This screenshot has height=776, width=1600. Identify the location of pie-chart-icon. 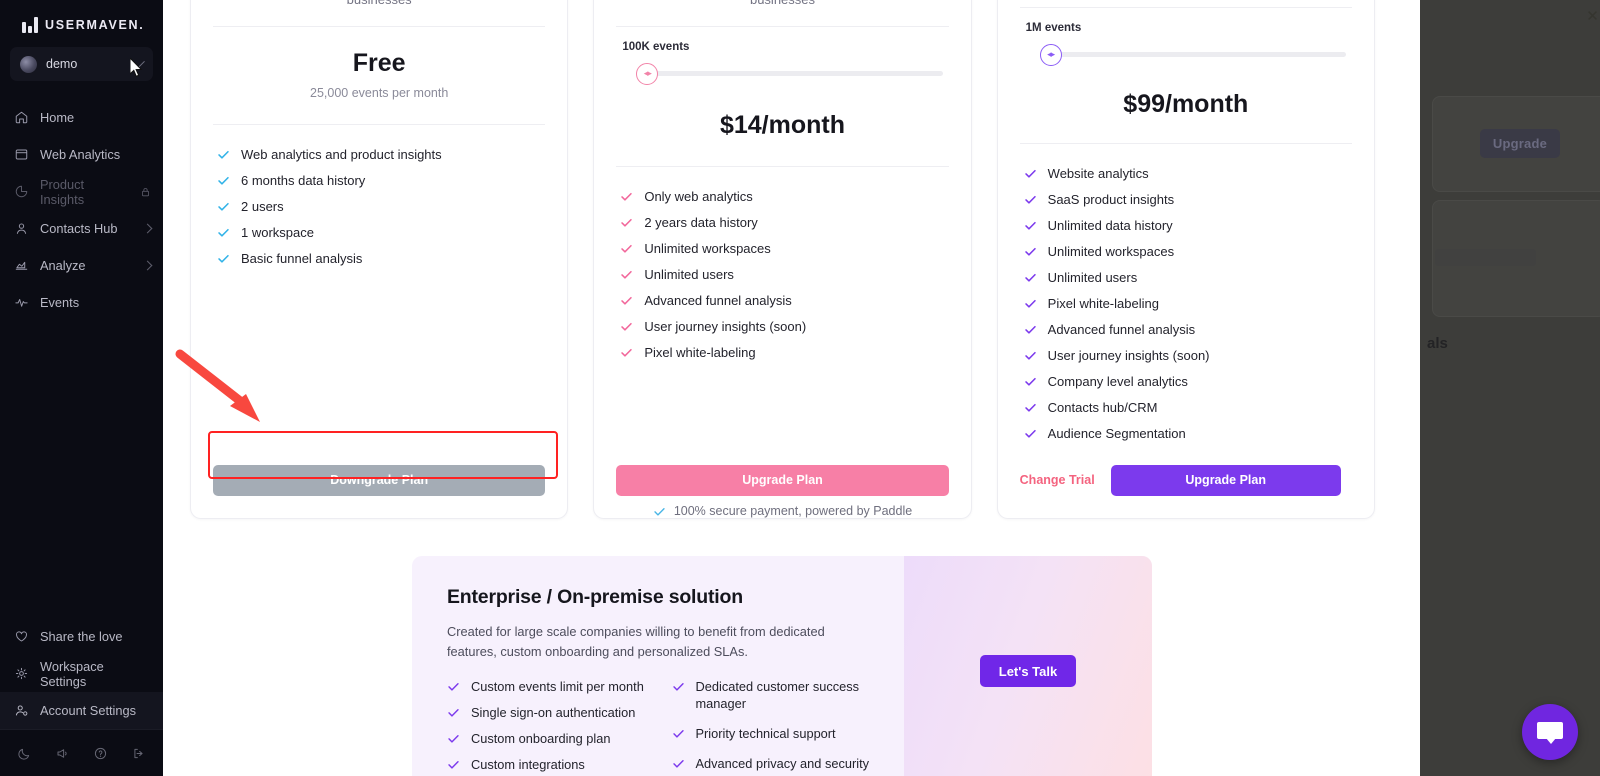
(21, 191).